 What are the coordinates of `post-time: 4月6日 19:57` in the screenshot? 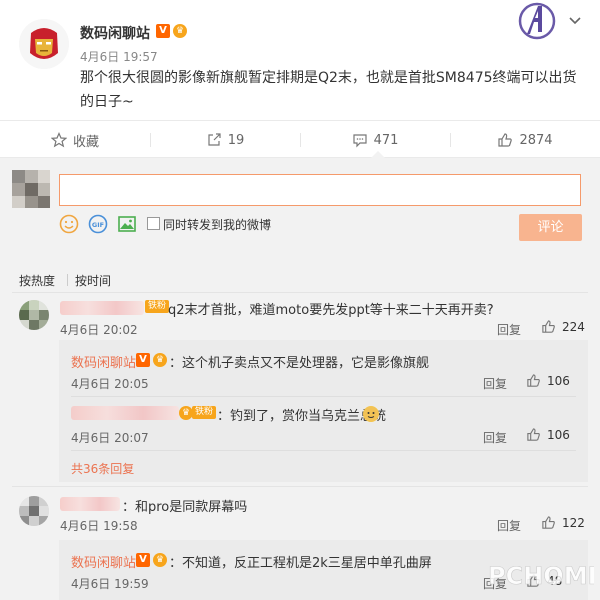 It's located at (119, 56).